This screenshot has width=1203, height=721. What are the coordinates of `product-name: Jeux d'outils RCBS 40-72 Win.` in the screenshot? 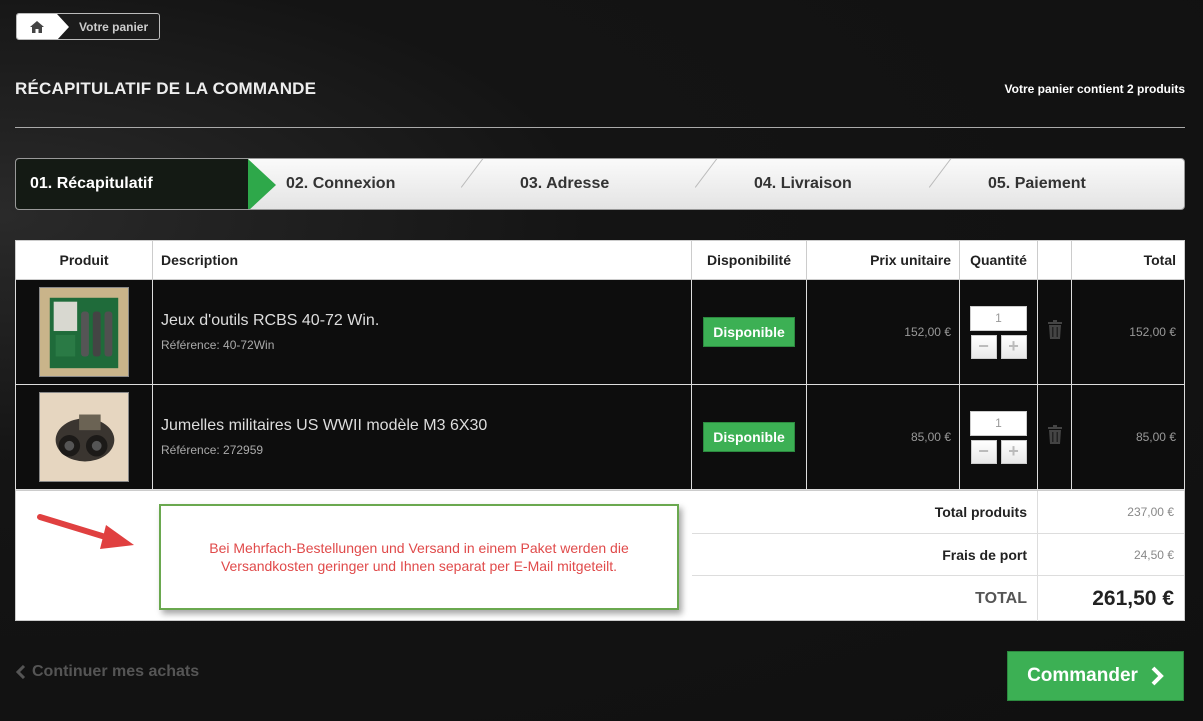 It's located at (422, 321).